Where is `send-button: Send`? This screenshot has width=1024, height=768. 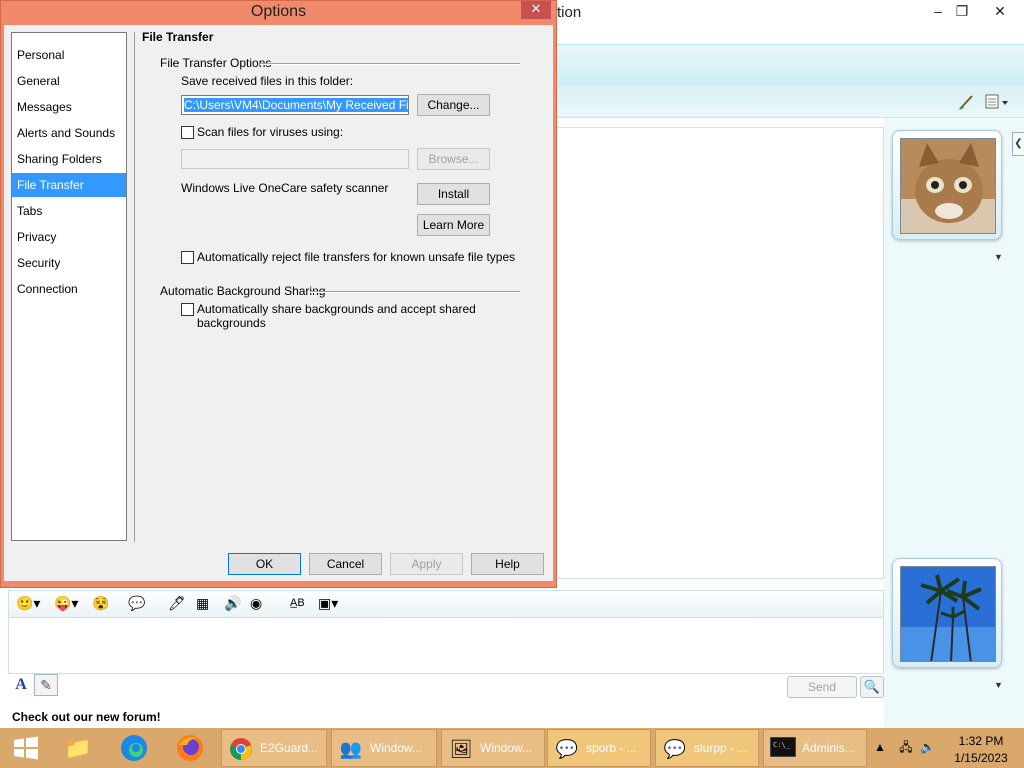 send-button: Send is located at coordinates (822, 687).